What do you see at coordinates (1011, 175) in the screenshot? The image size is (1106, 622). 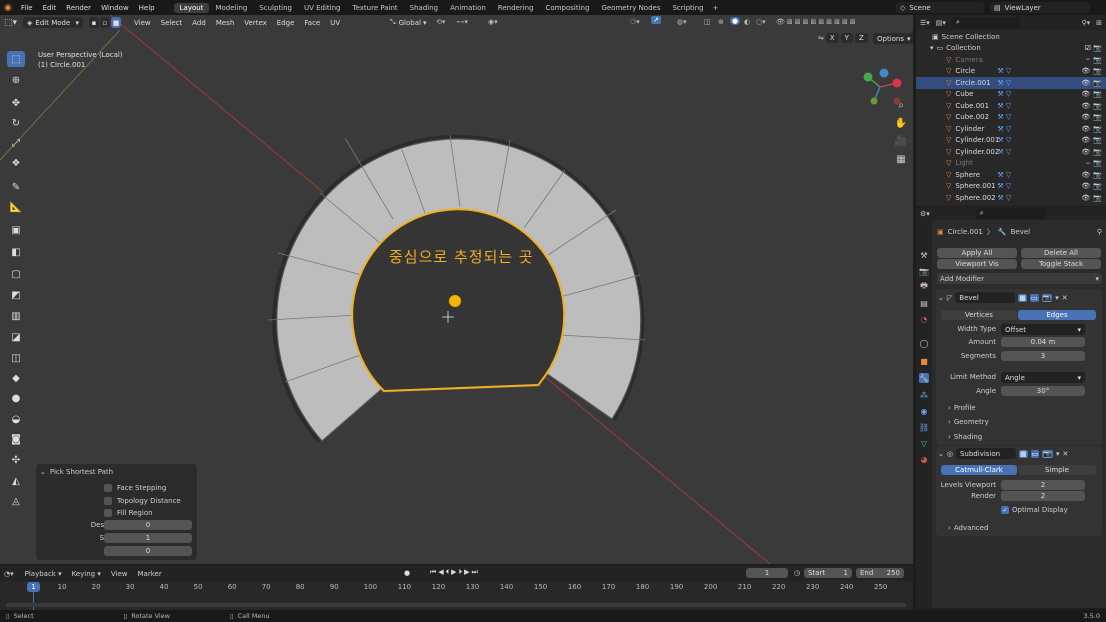 I see `outliner-item: ▽ Sphere ⚒ ▽ 👁 📷` at bounding box center [1011, 175].